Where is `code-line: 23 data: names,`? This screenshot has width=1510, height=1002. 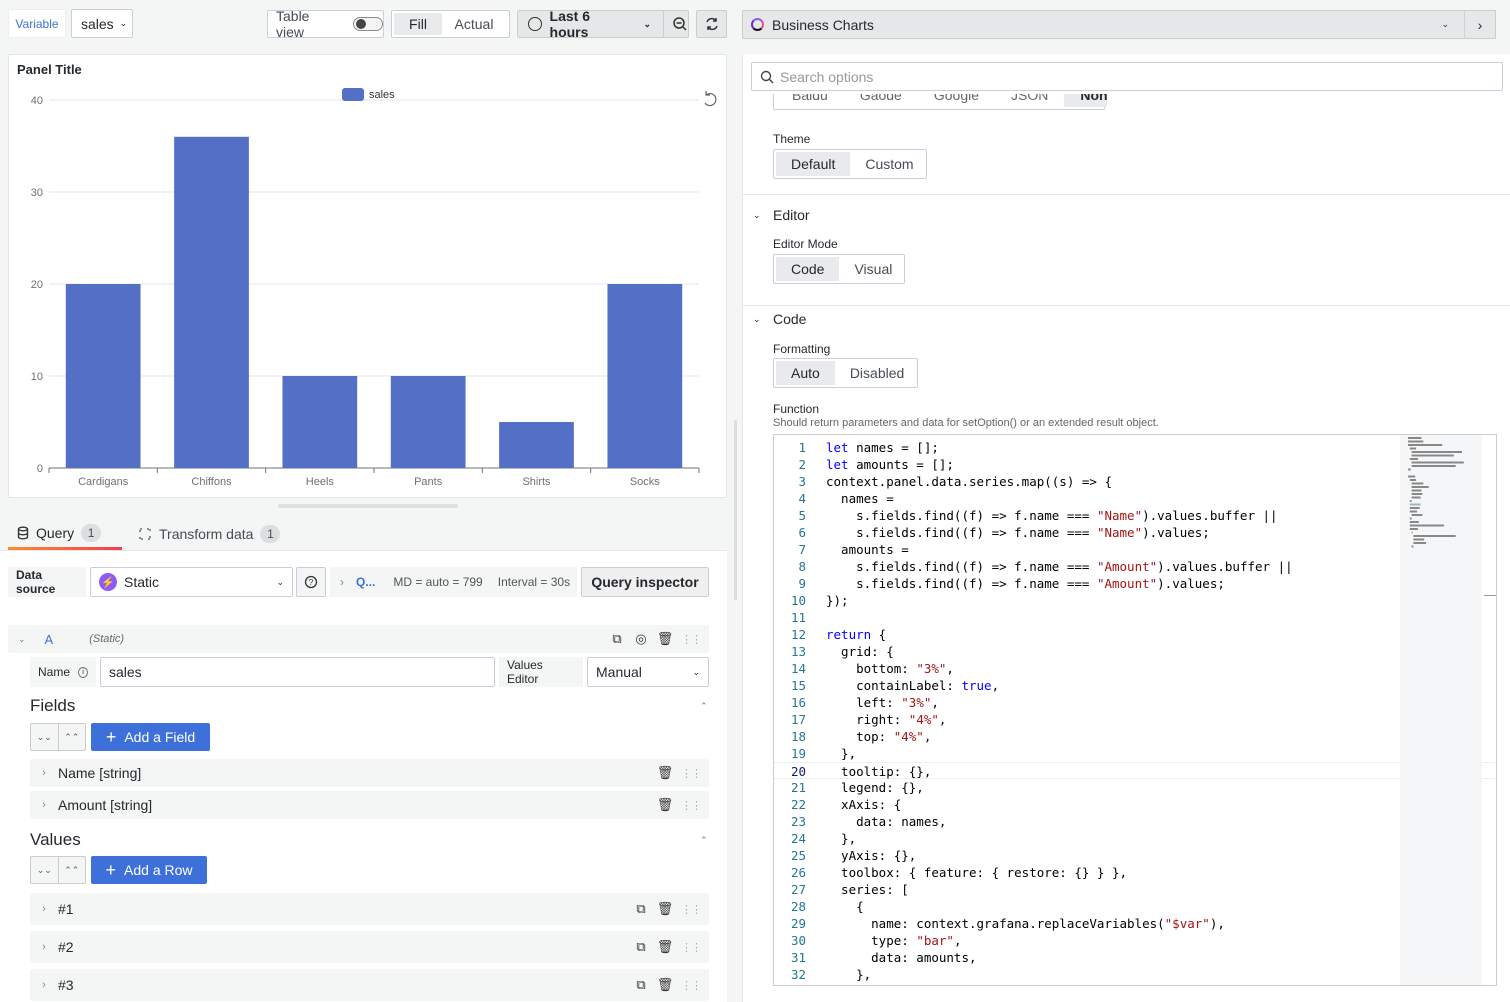 code-line: 23 data: names, is located at coordinates (1135, 821).